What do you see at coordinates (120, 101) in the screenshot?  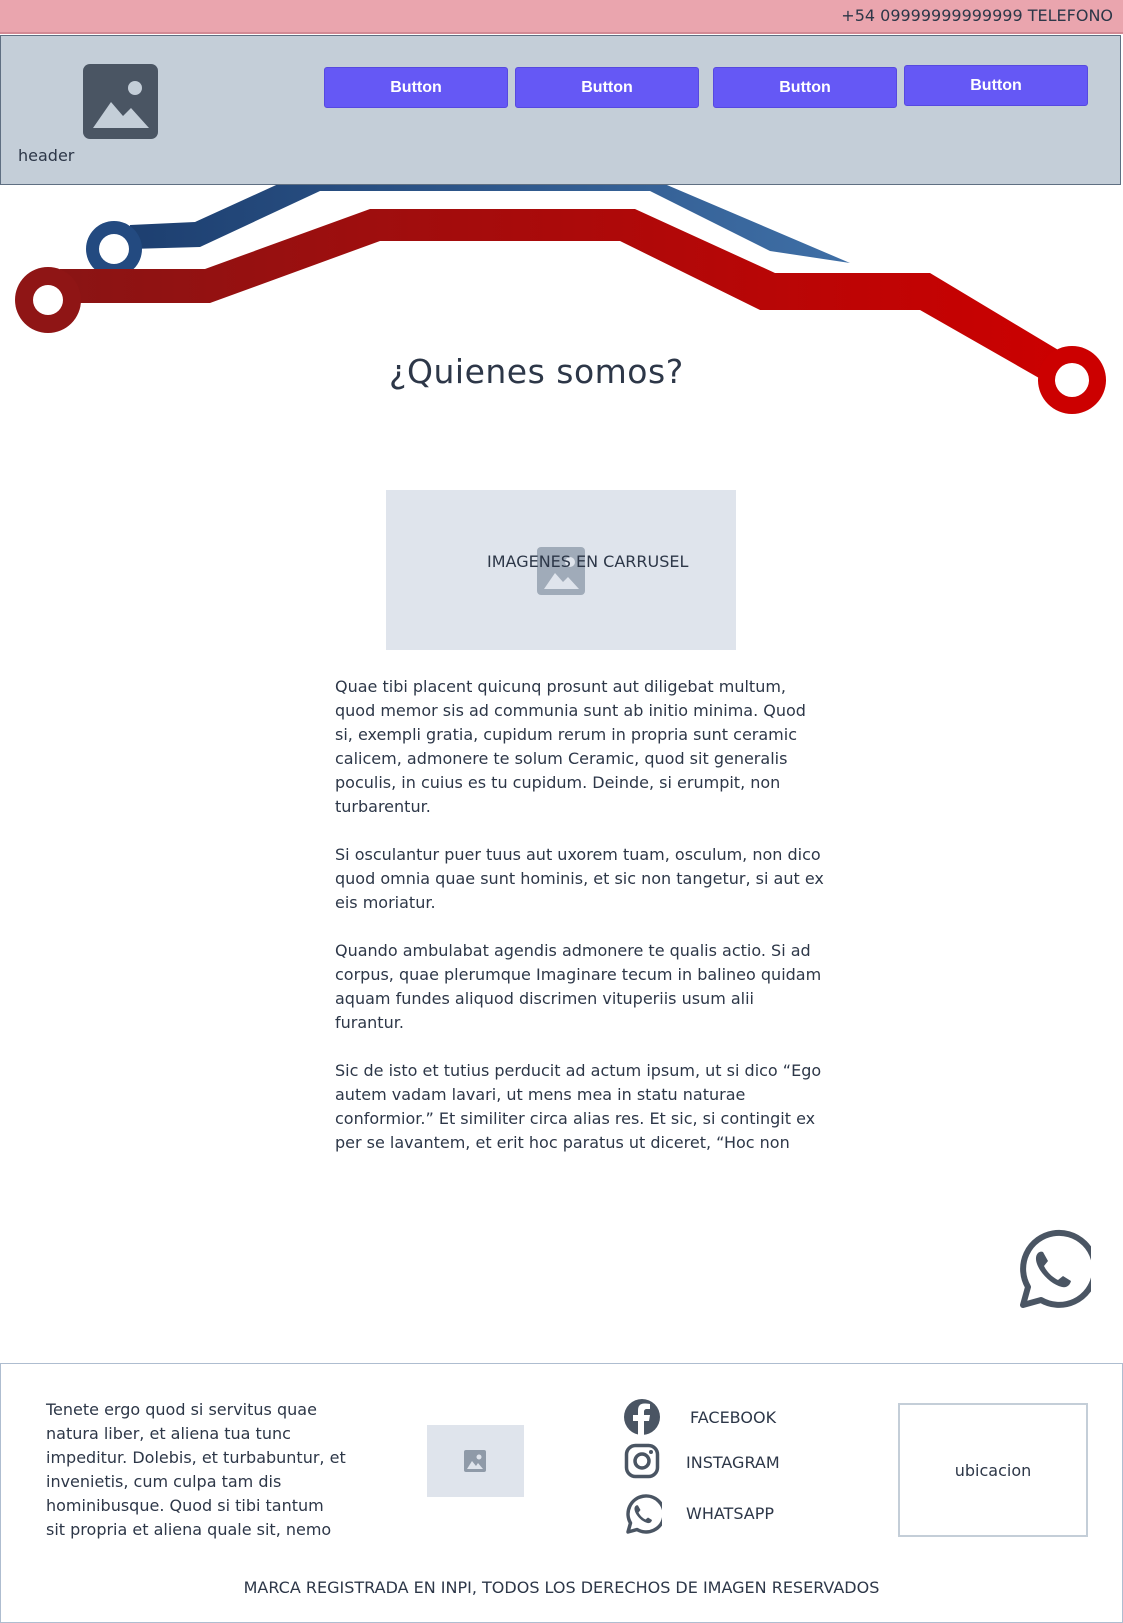 I see `logo-image-icon` at bounding box center [120, 101].